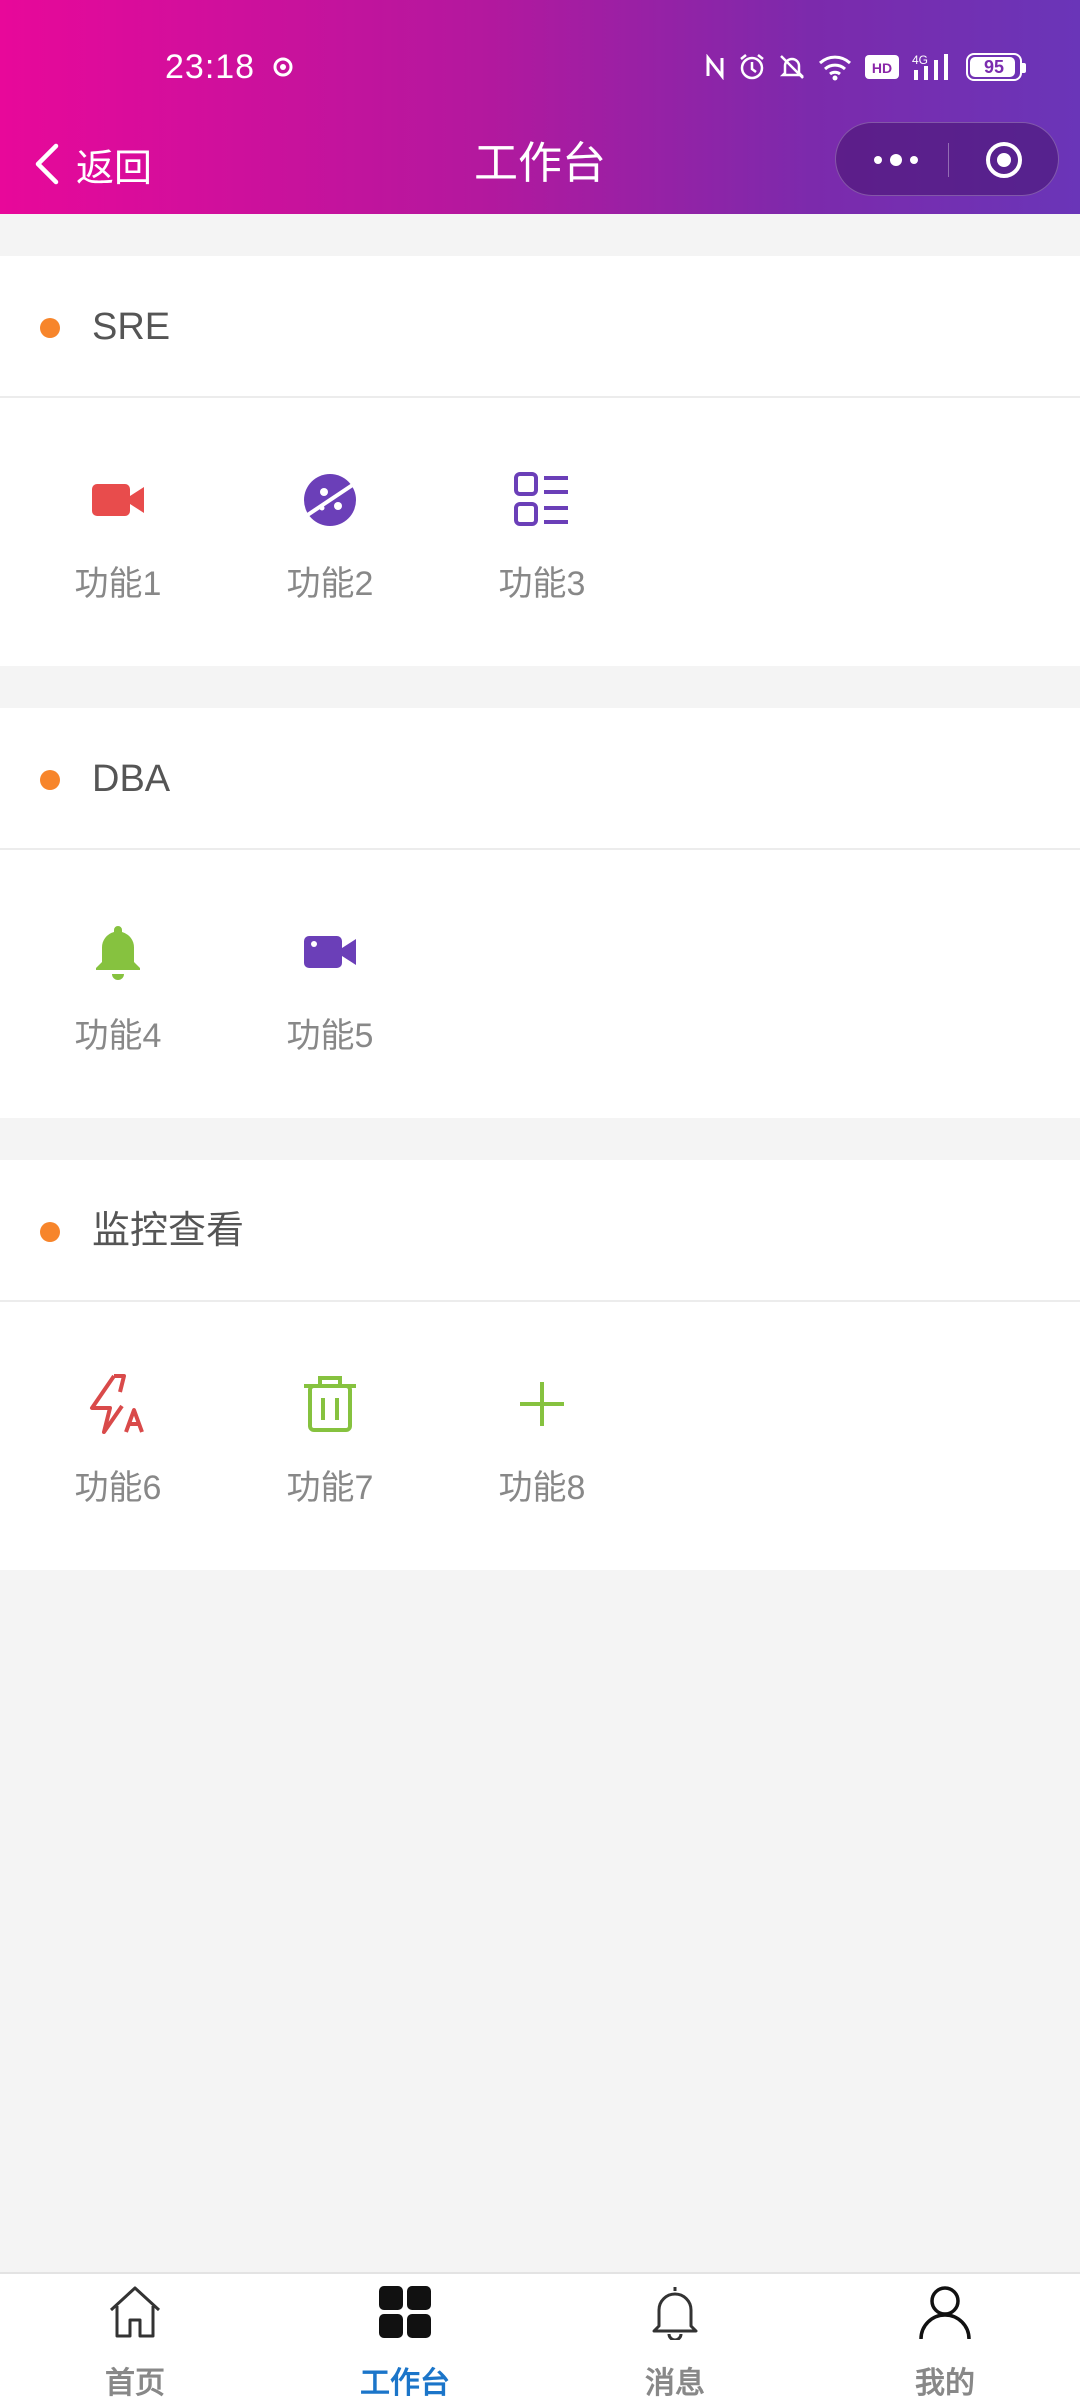 The height and width of the screenshot is (2400, 1080). I want to click on header: 23:18 HD 4G 95 返回 工作台, so click(540, 107).